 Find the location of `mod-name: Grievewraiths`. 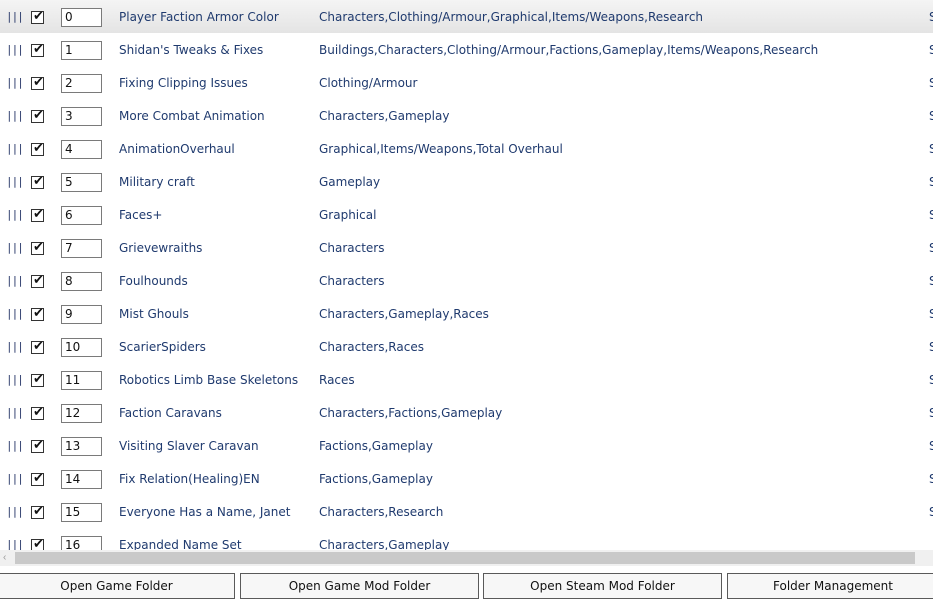

mod-name: Grievewraiths is located at coordinates (161, 247).